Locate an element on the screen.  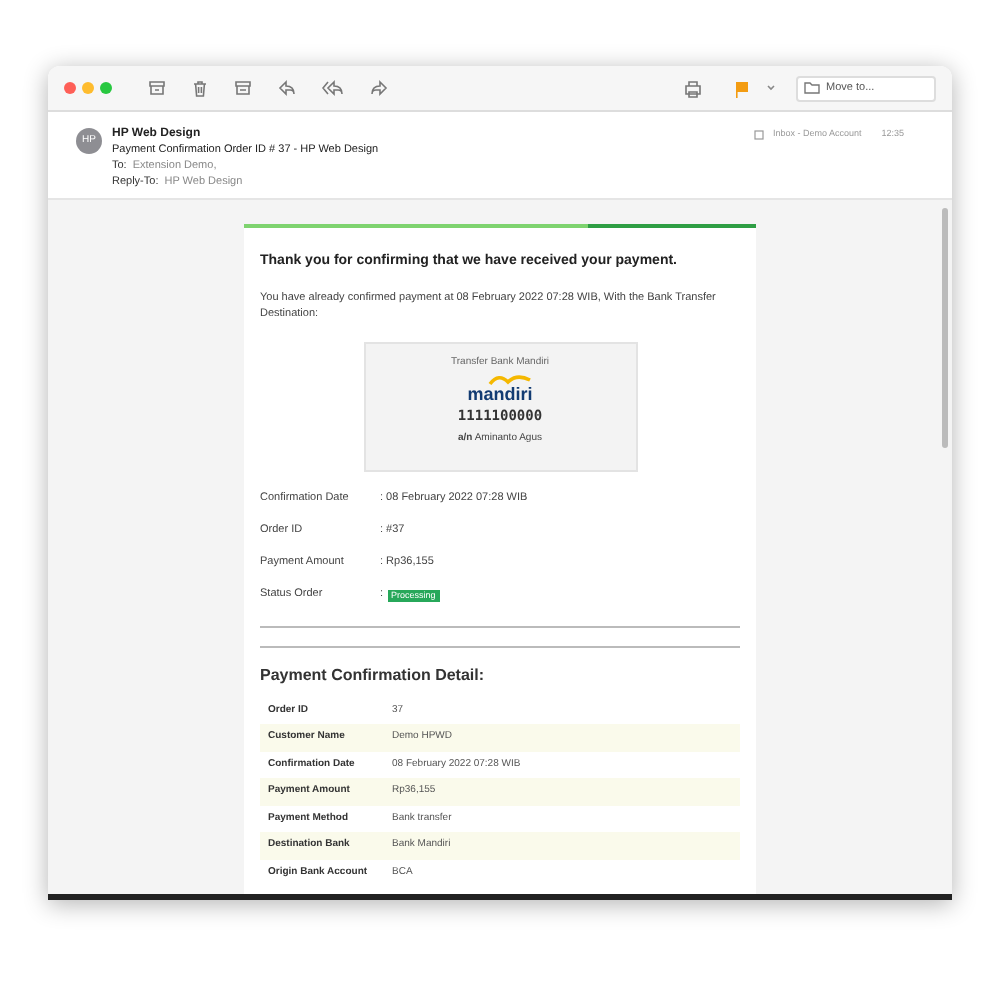
wave-icon is located at coordinates (509, 380).